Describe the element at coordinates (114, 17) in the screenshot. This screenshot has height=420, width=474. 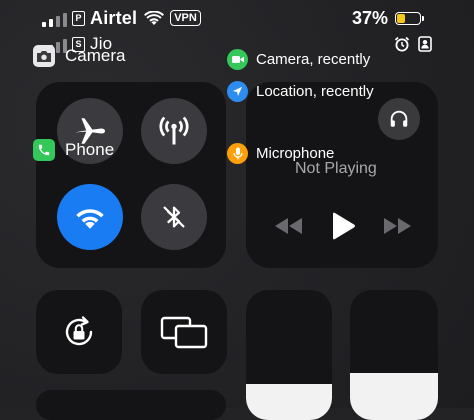
I see `carrier-name-primary: Airtel` at that location.